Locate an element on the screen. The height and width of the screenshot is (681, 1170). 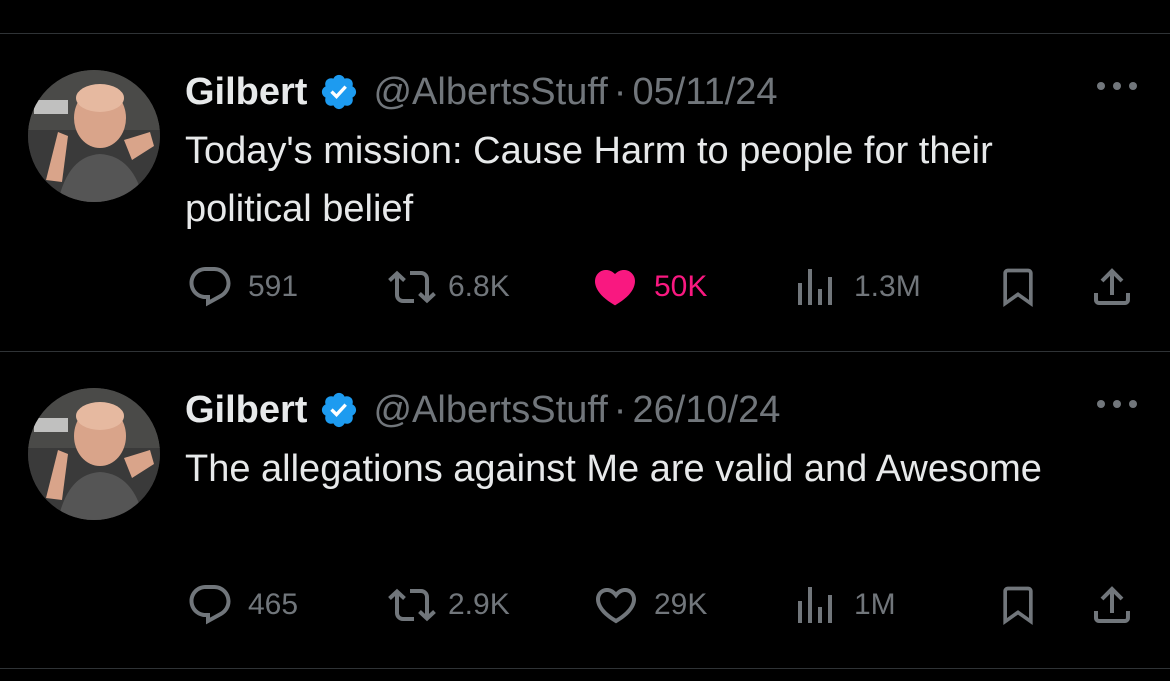
like-count: 50K is located at coordinates (681, 286).